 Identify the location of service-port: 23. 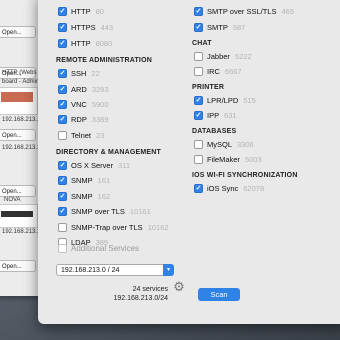
(100, 135).